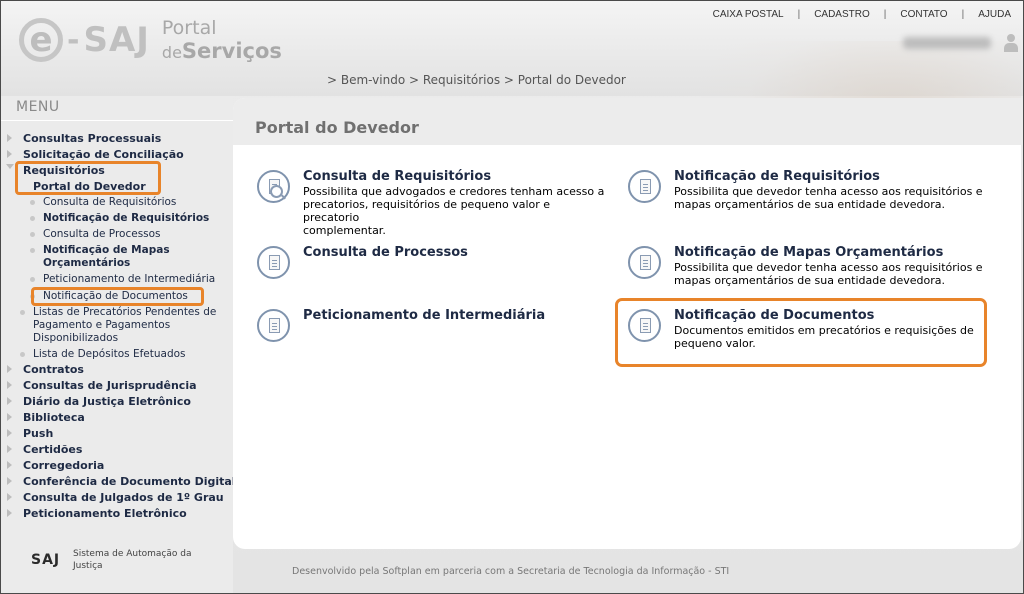  What do you see at coordinates (109, 296) in the screenshot?
I see `submenu-notificacao-documentos: Notificação de Documentos` at bounding box center [109, 296].